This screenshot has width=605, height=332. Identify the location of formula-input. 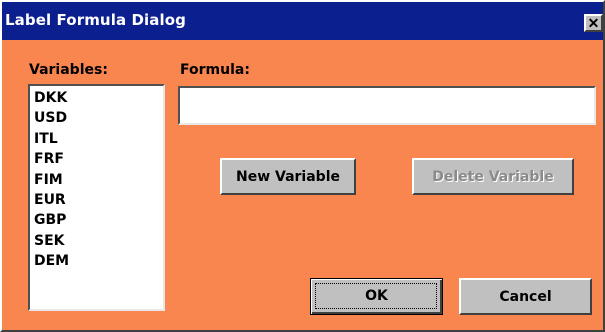
(387, 105).